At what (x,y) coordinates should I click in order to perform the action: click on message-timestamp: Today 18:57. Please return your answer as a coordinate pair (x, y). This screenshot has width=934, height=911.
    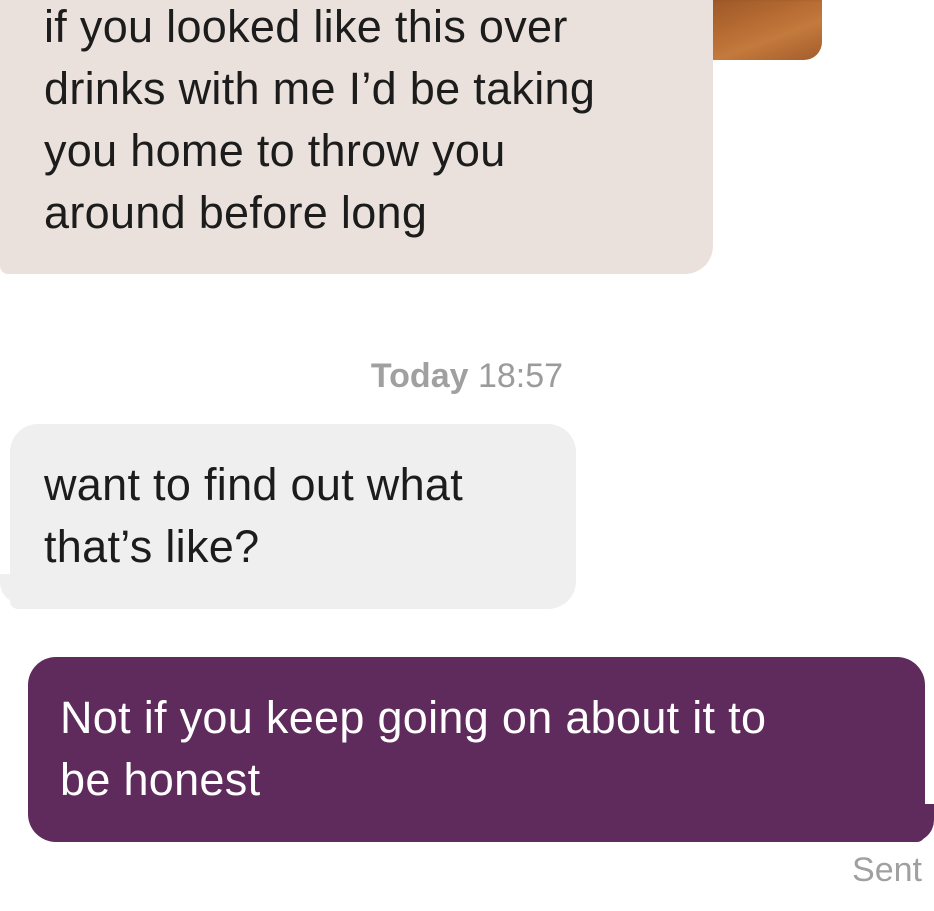
    Looking at the image, I should click on (467, 376).